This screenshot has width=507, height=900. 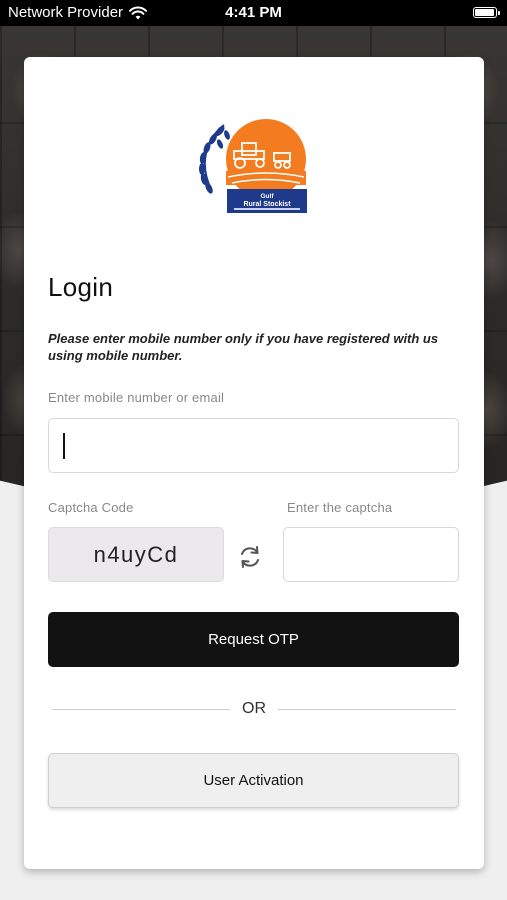 I want to click on status-bar: Network Provider 4:41 PM, so click(x=253, y=13).